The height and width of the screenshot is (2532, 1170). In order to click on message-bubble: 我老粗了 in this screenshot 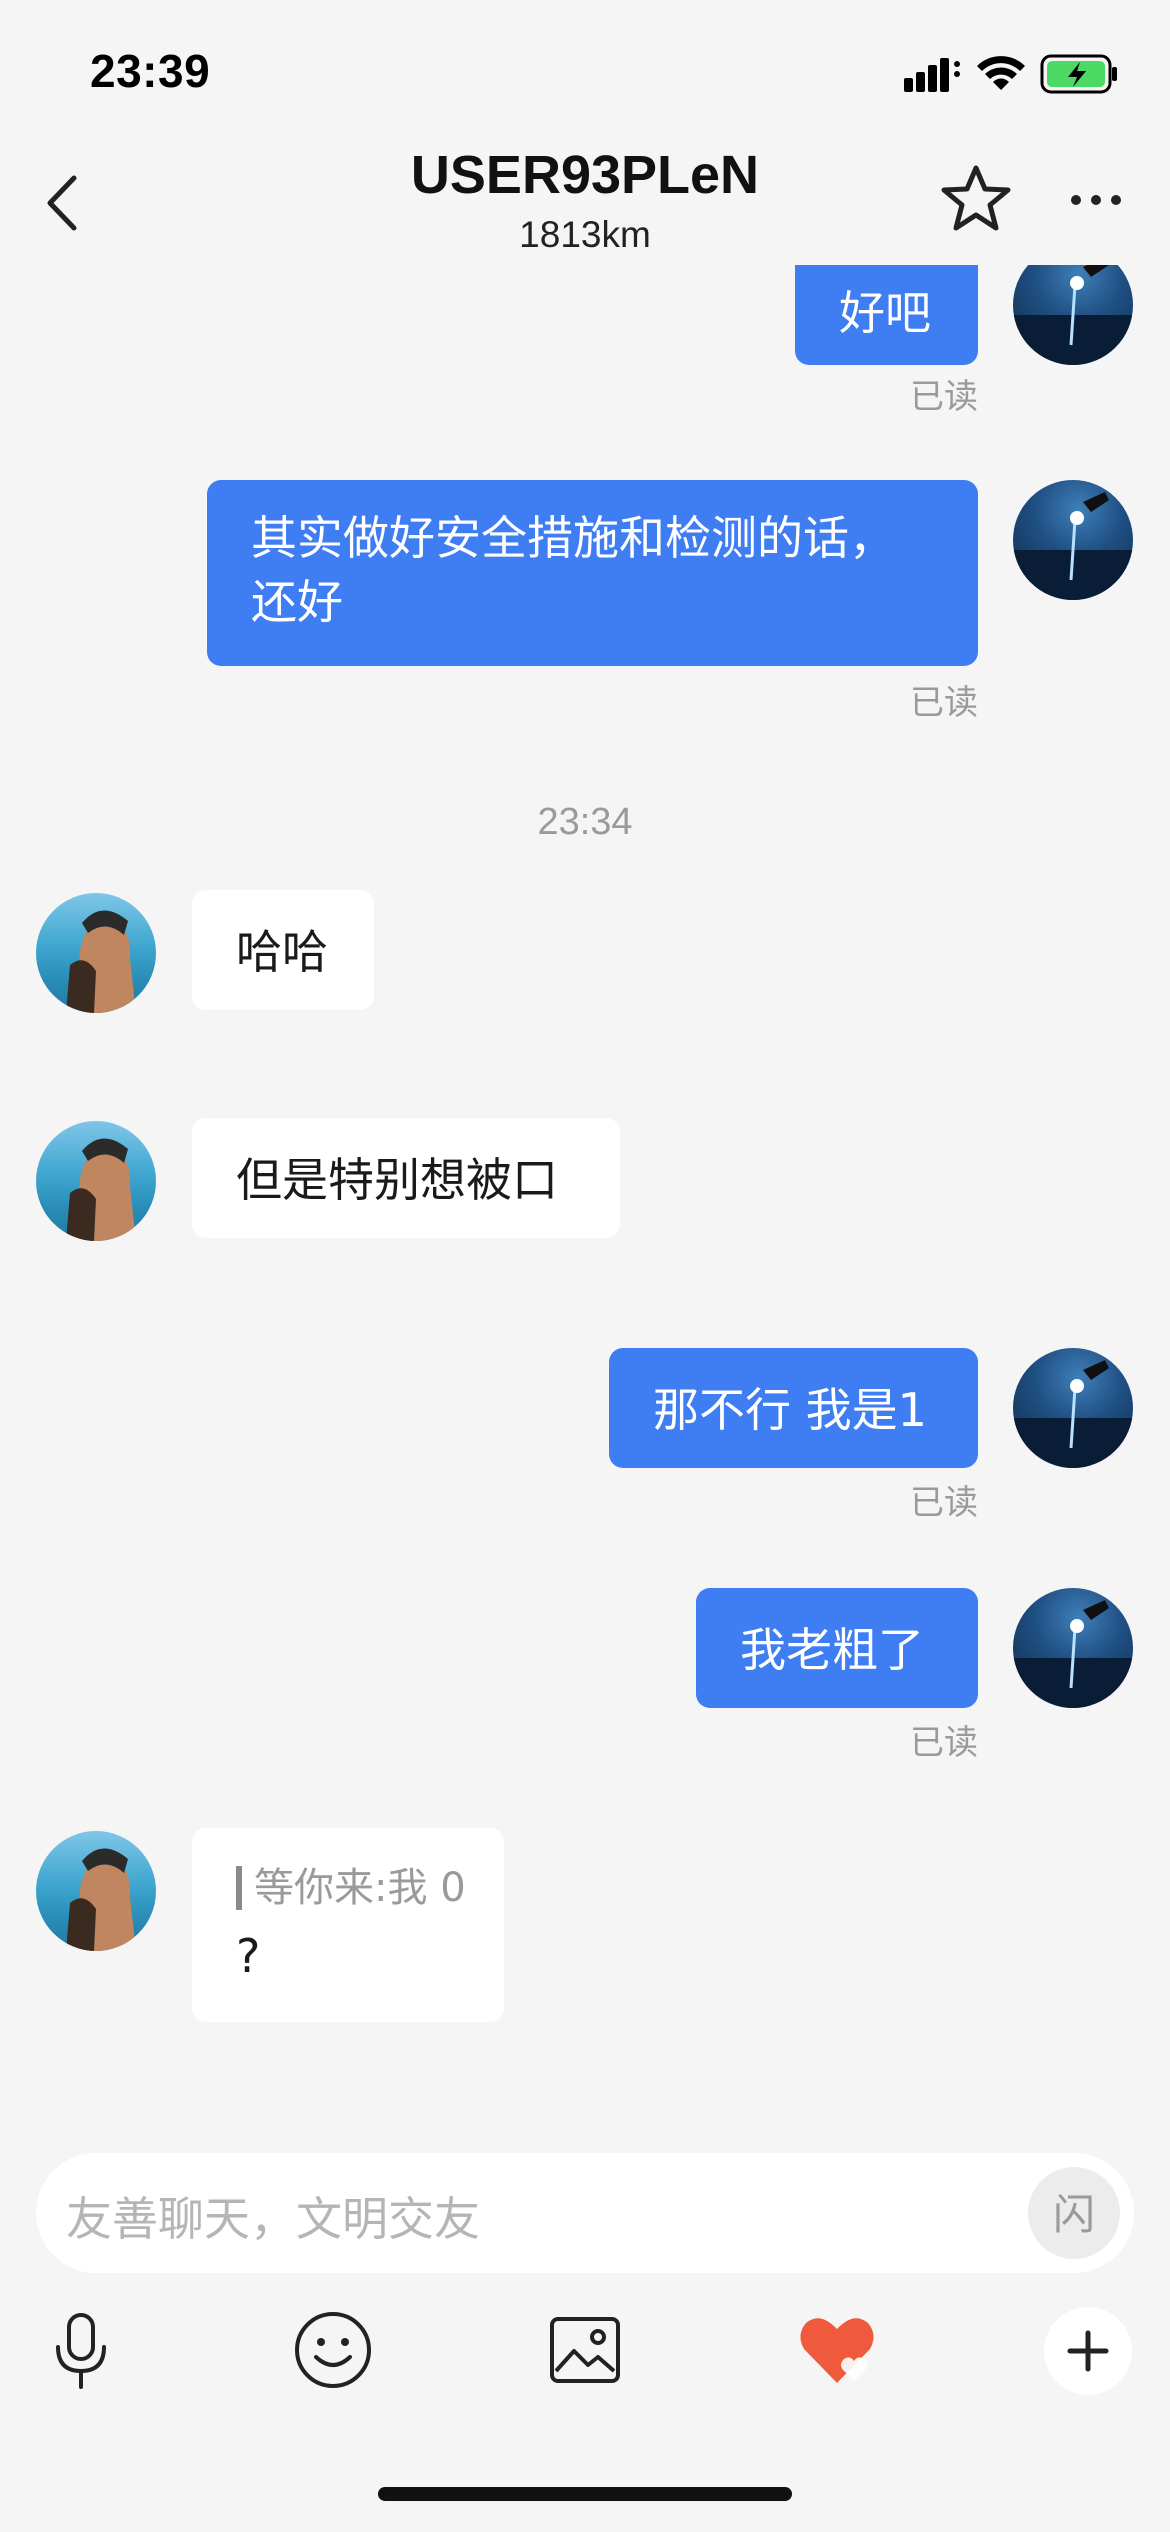, I will do `click(837, 1648)`.